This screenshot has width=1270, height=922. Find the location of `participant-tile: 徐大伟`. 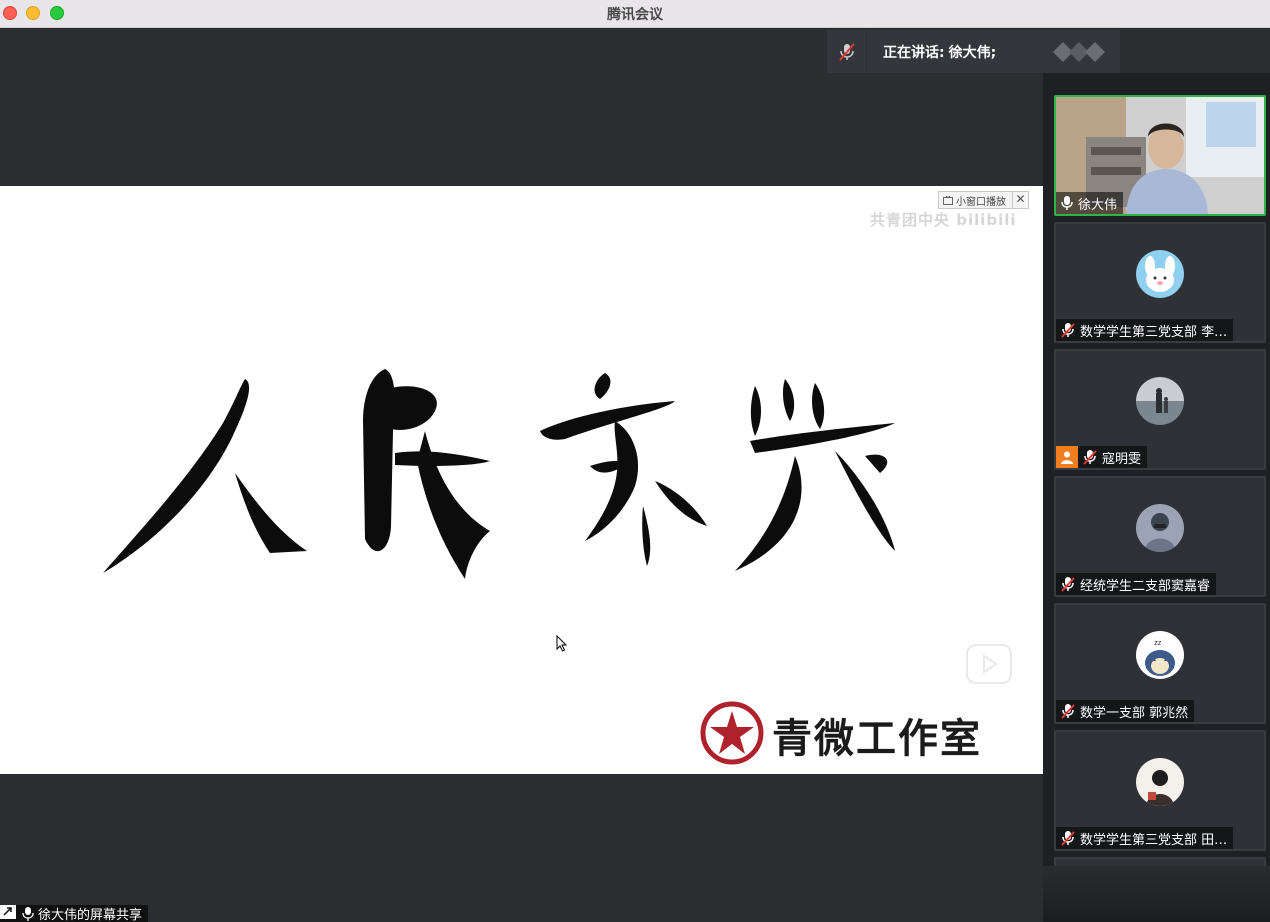

participant-tile: 徐大伟 is located at coordinates (1160, 155).